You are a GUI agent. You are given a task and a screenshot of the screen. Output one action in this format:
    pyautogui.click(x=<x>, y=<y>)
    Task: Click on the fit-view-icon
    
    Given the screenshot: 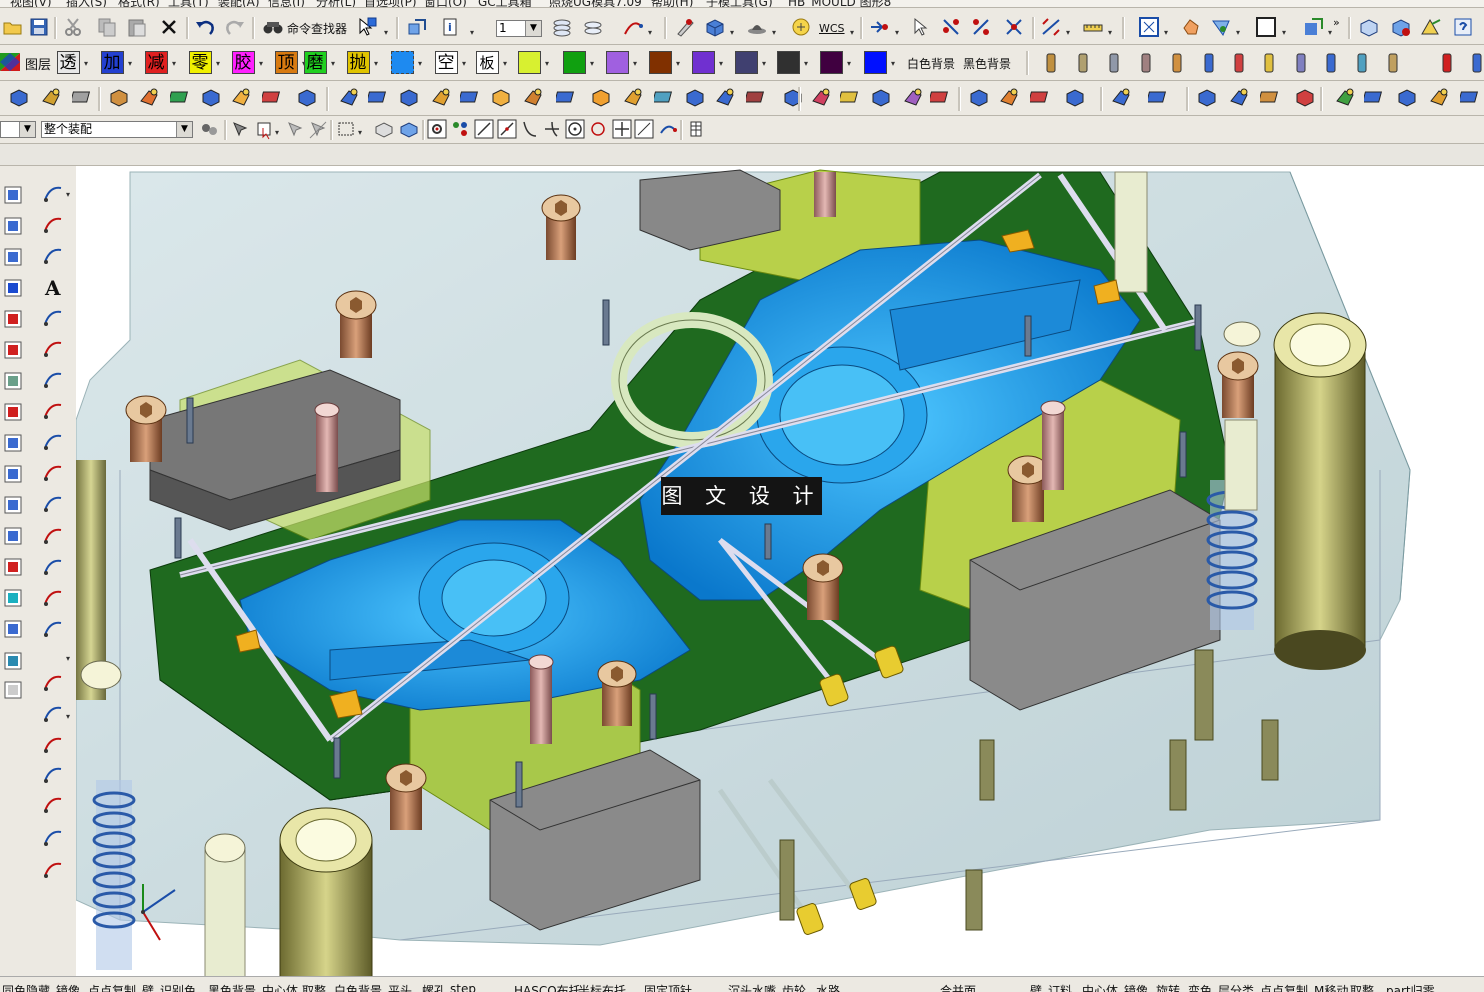 What is the action you would take?
    pyautogui.click(x=1149, y=27)
    